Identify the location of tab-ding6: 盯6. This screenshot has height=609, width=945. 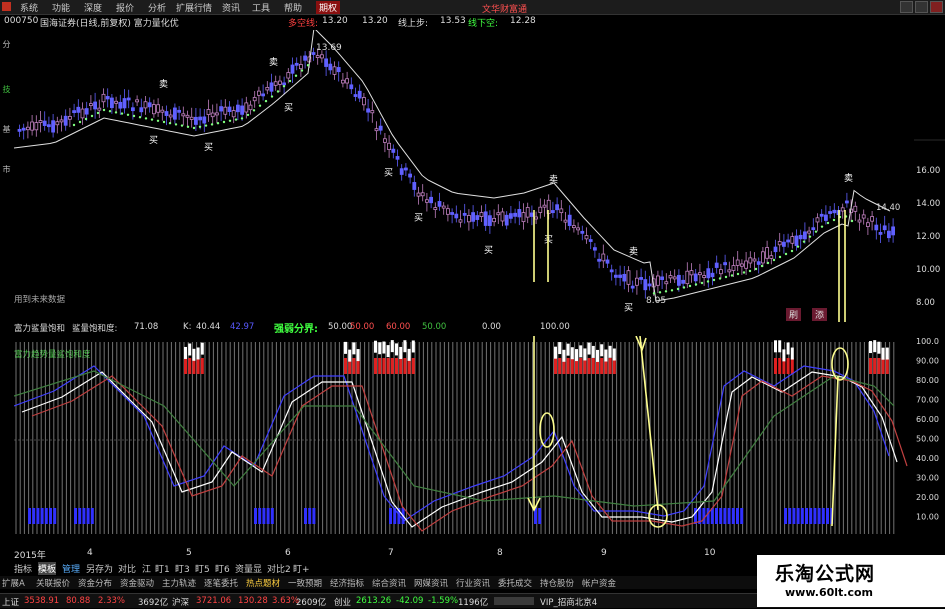
(222, 568).